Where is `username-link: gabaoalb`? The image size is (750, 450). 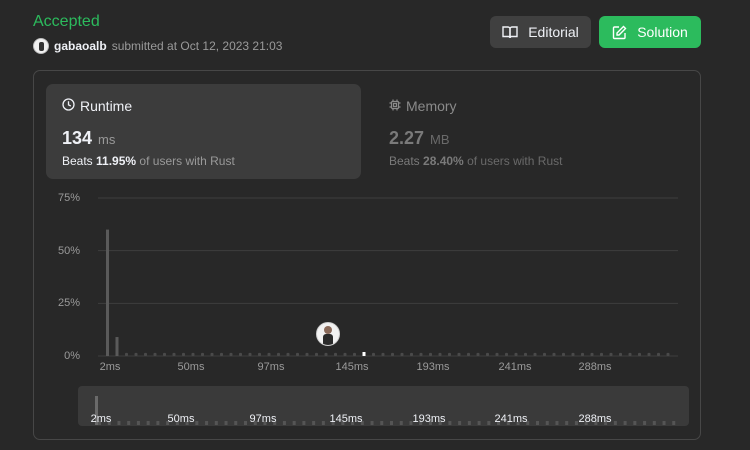 username-link: gabaoalb is located at coordinates (80, 46).